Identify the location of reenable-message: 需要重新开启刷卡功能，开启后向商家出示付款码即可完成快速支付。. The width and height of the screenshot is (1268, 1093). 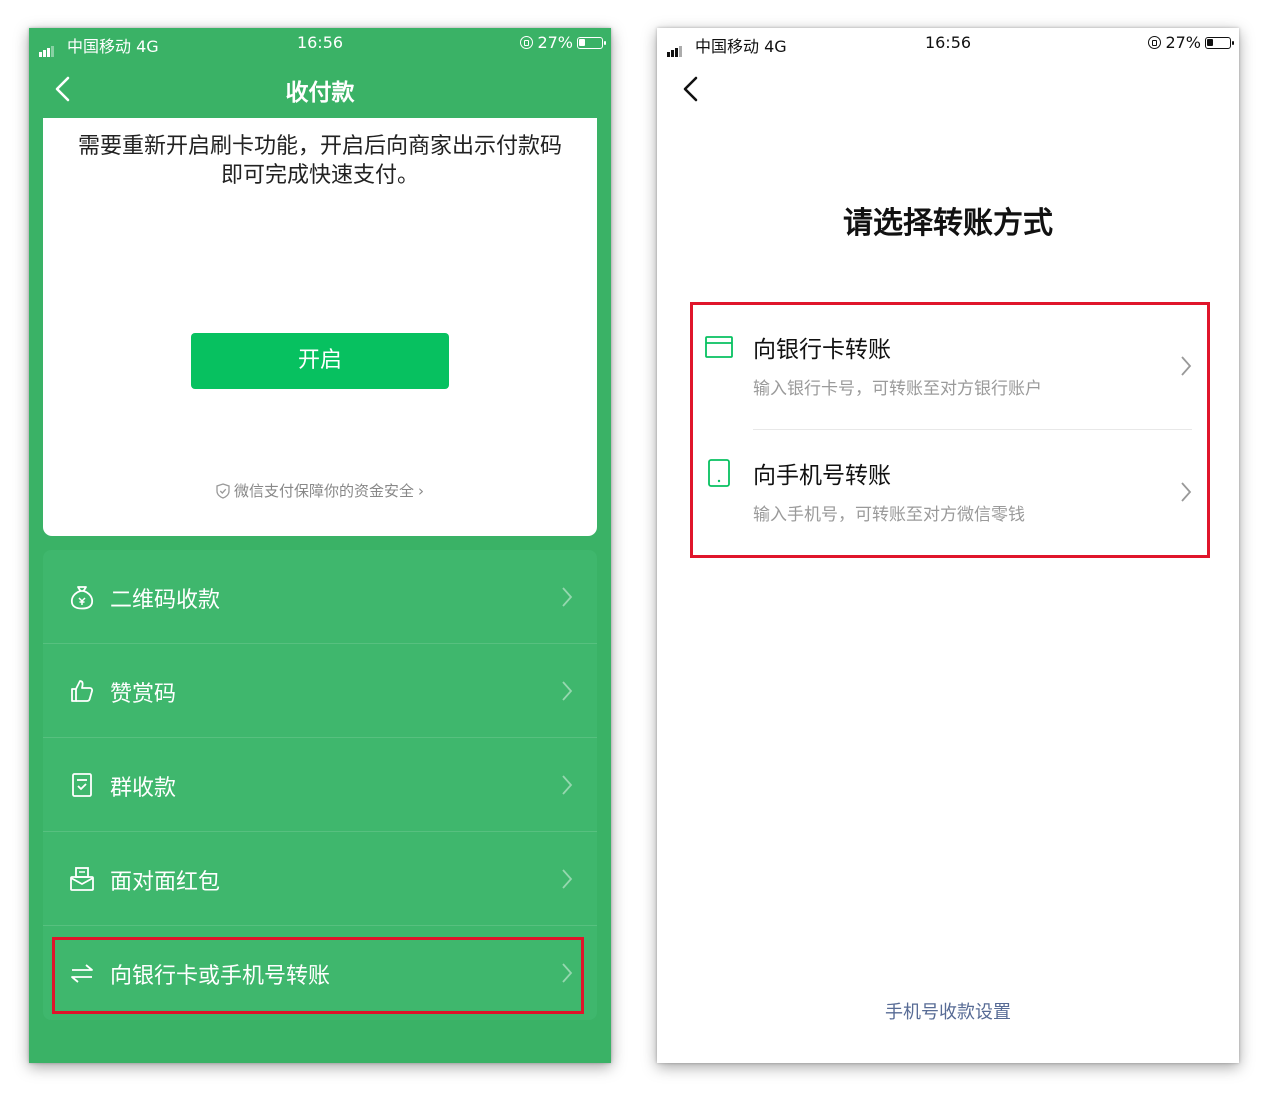
(319, 161).